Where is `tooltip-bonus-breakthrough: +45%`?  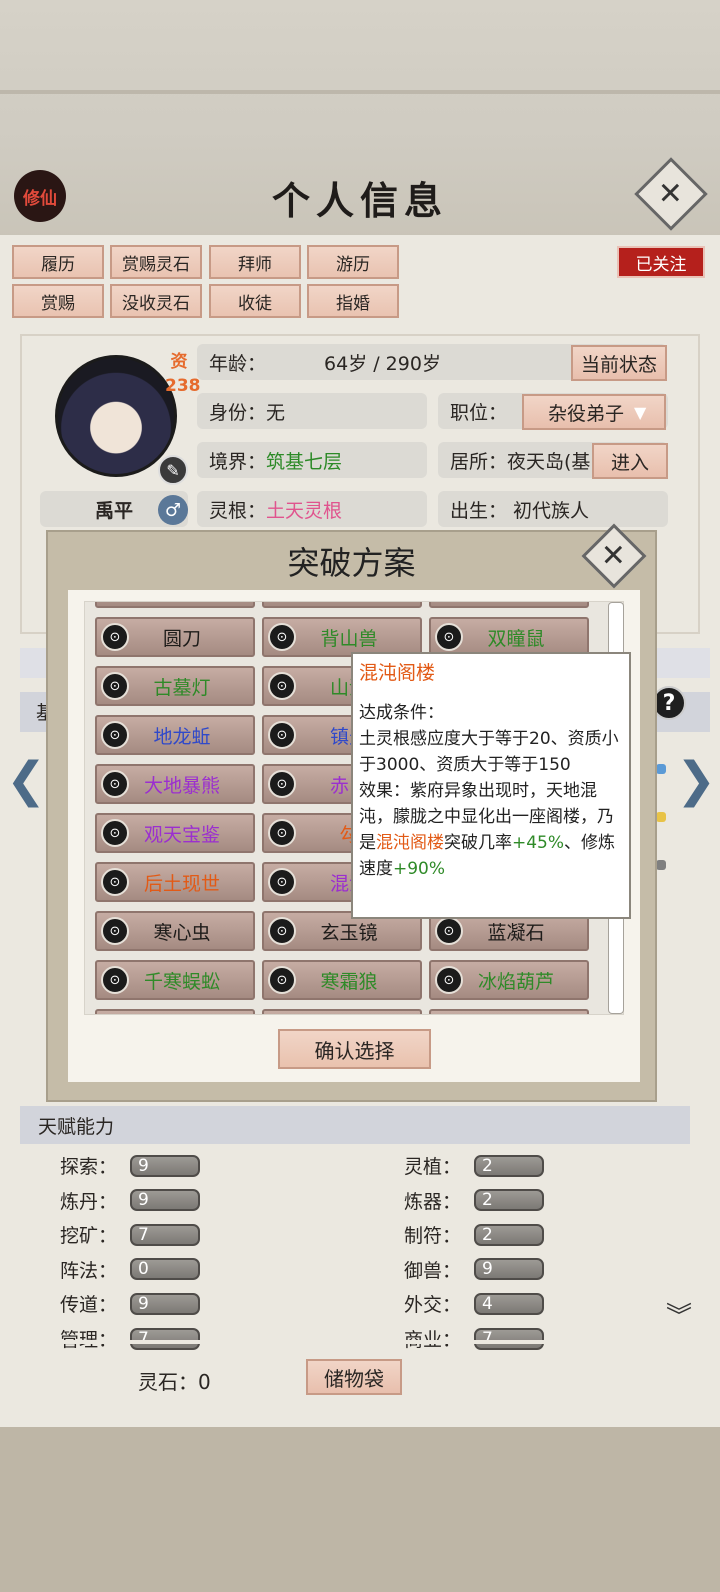 tooltip-bonus-breakthrough: +45% is located at coordinates (538, 843).